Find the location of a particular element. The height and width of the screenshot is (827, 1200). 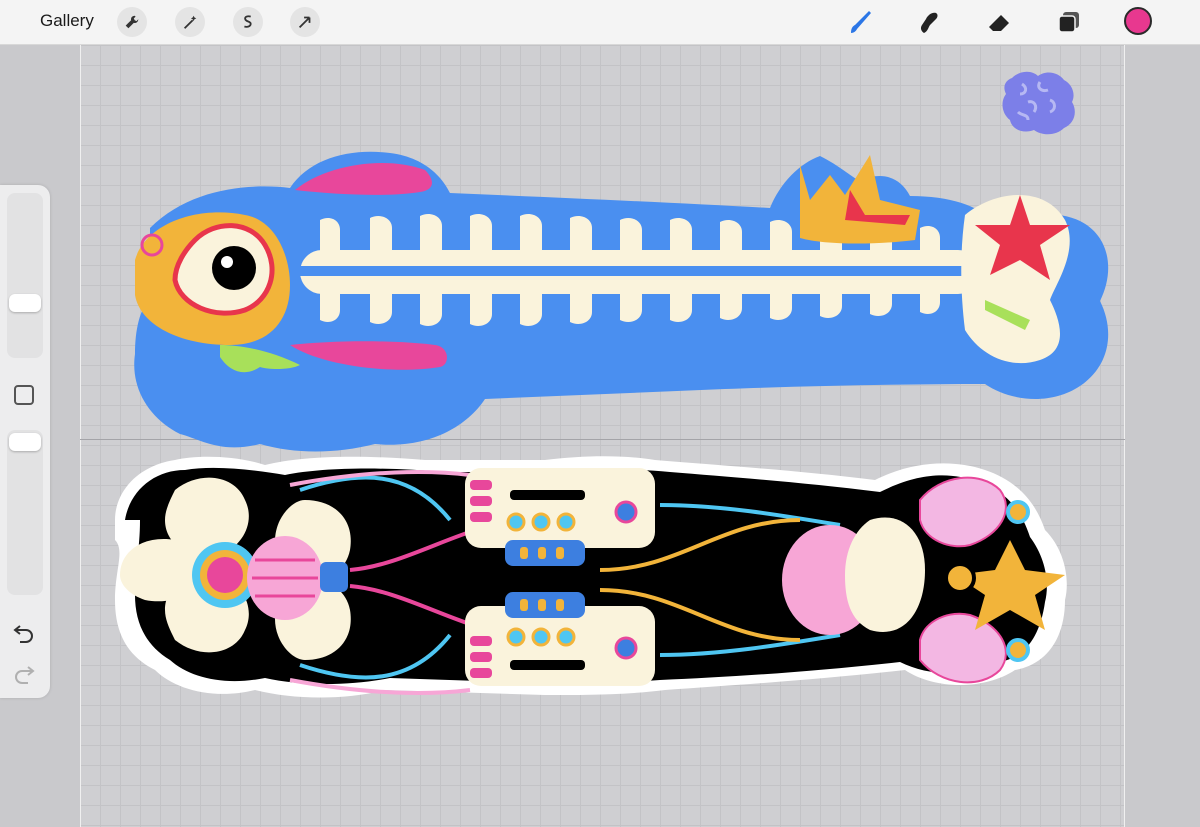

undo-icon is located at coordinates (24, 632).